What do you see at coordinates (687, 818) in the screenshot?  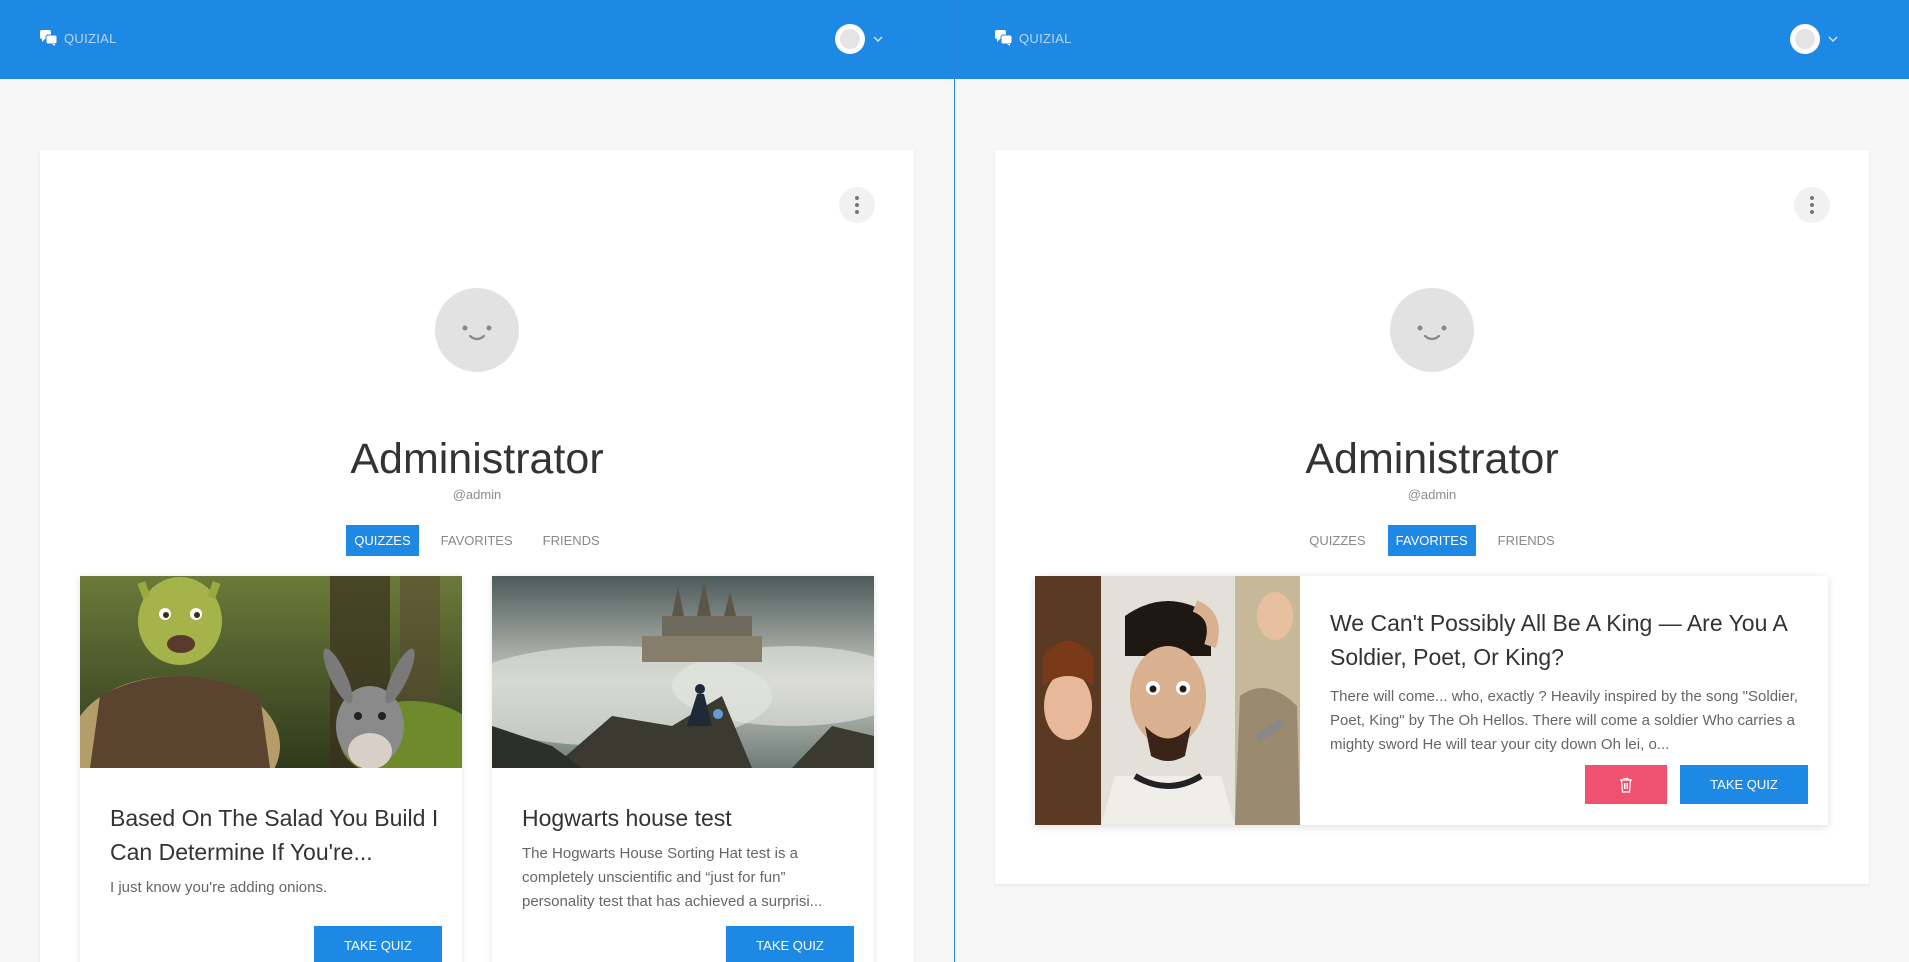 I see `quiz-title: Hogwarts house test` at bounding box center [687, 818].